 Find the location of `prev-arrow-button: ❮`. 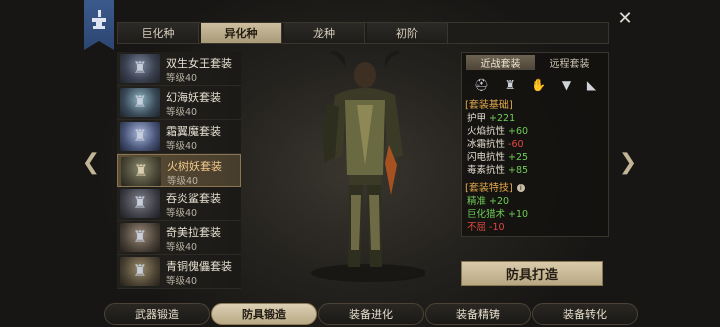

prev-arrow-button: ❮ is located at coordinates (91, 162).